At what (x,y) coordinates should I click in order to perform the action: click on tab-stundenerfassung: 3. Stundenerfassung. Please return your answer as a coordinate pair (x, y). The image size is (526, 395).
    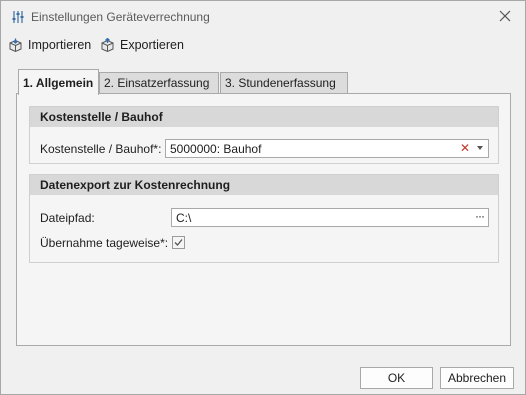
    Looking at the image, I should click on (284, 82).